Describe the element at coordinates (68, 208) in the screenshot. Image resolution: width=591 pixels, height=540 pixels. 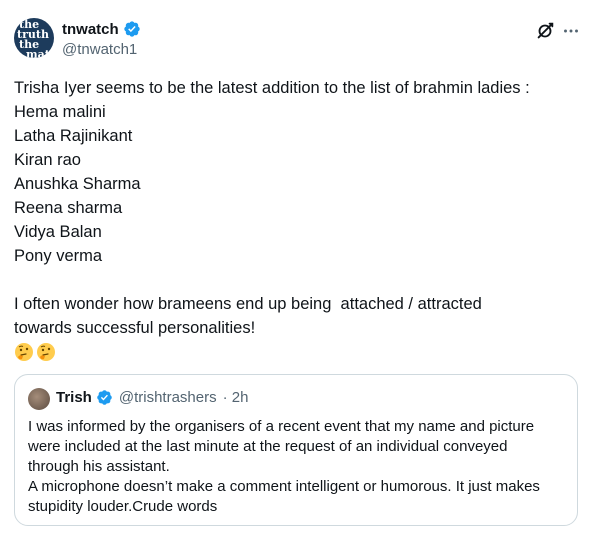
I see `tweet-line: Reena sharma` at that location.